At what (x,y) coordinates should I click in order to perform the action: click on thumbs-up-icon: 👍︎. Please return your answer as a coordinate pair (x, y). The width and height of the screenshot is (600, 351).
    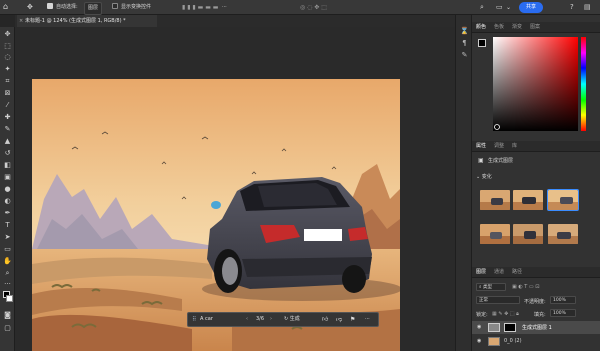
    Looking at the image, I should click on (325, 319).